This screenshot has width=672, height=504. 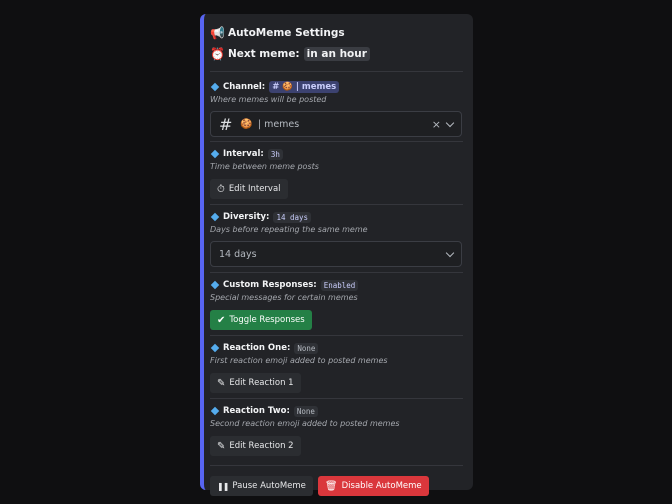 I want to click on interval-value: 3h, so click(x=275, y=154).